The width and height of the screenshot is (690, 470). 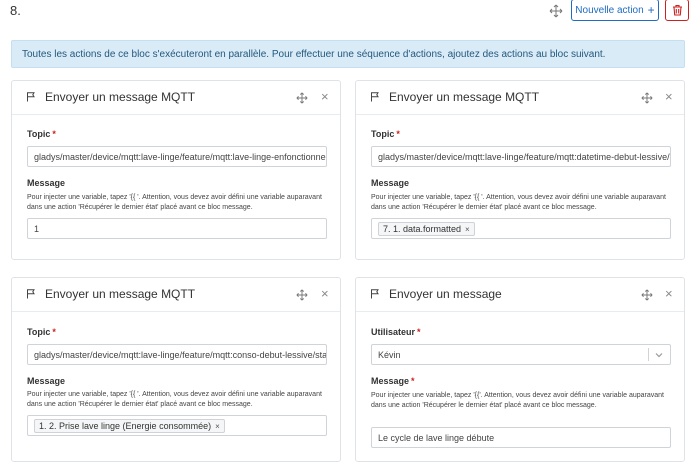 I want to click on user-label: Utilisateur *, so click(x=396, y=332).